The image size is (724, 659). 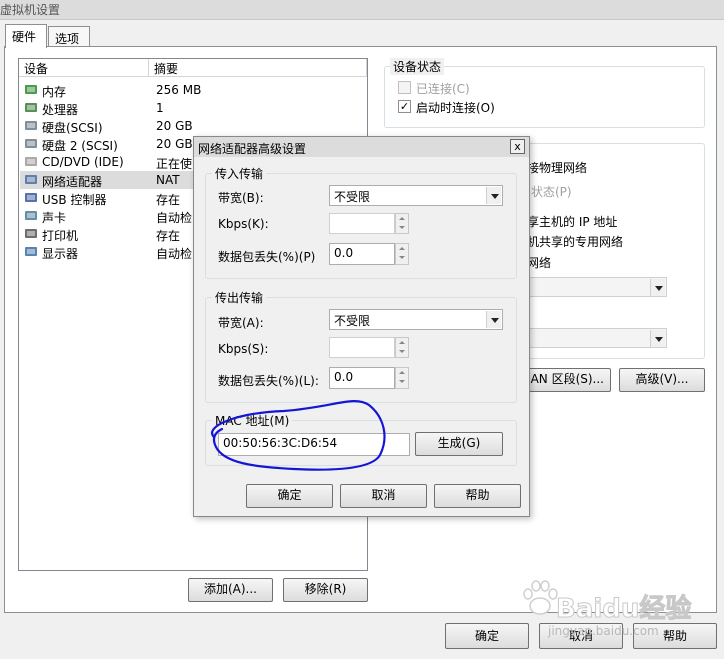 I want to click on tab-options: 选项, so click(x=69, y=37).